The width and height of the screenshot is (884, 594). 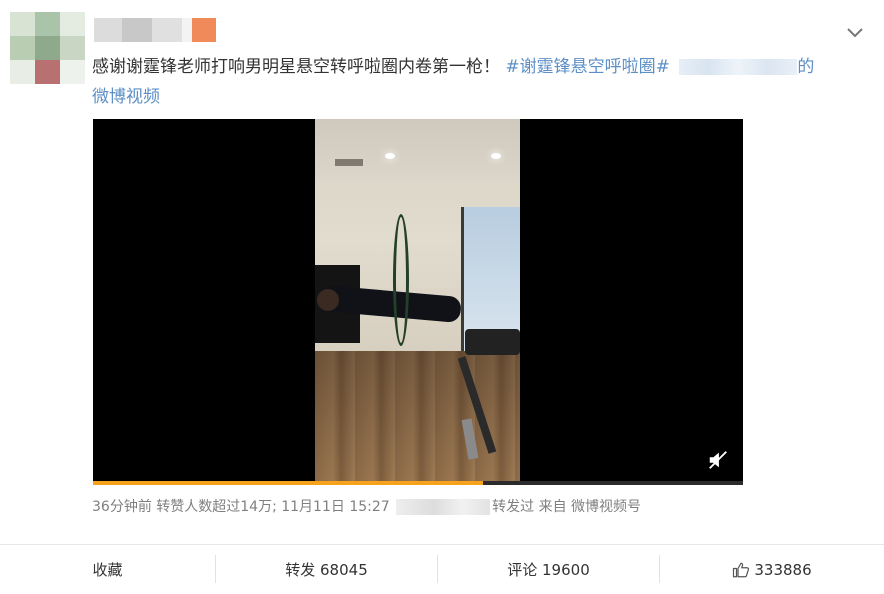 What do you see at coordinates (155, 30) in the screenshot?
I see `username-blurred` at bounding box center [155, 30].